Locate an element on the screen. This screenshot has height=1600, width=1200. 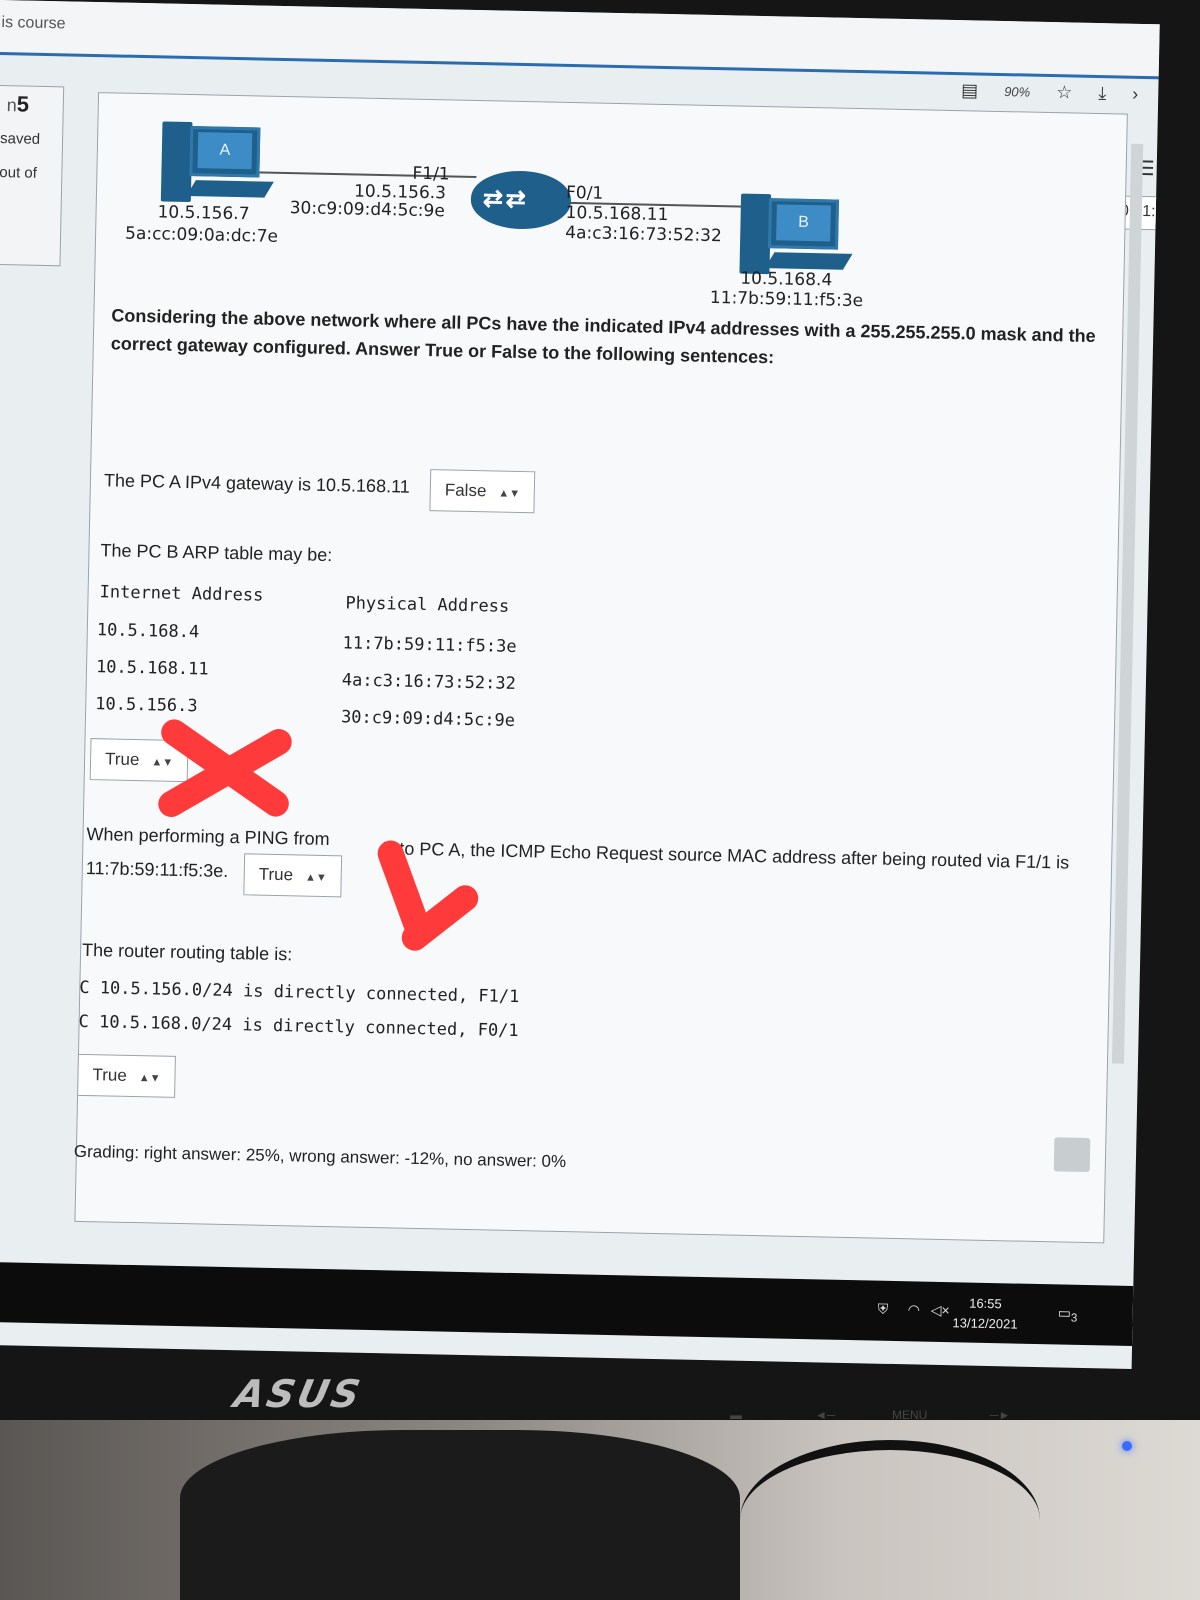
monitor-menu-button: MENU is located at coordinates (909, 1415).